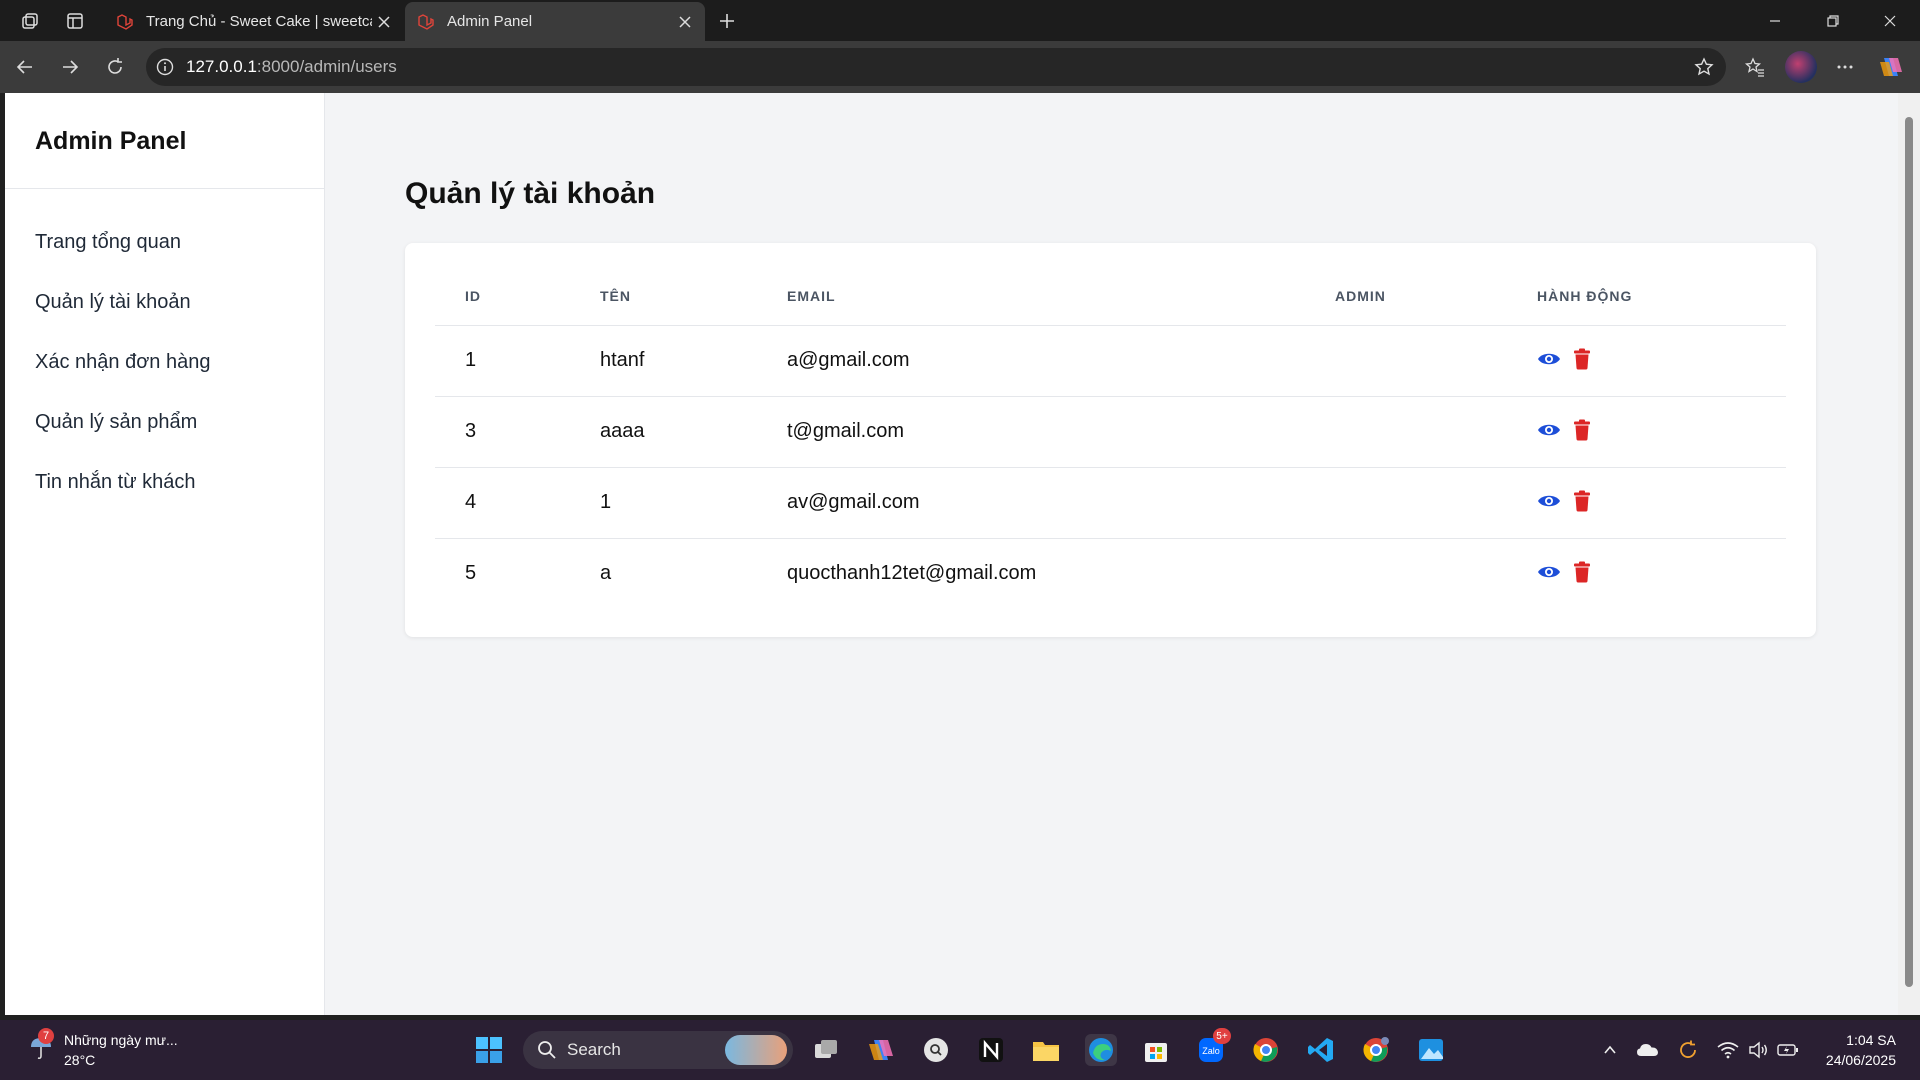 The height and width of the screenshot is (1080, 1920). Describe the element at coordinates (75, 21) in the screenshot. I see `vertical-tabs-icon` at that location.